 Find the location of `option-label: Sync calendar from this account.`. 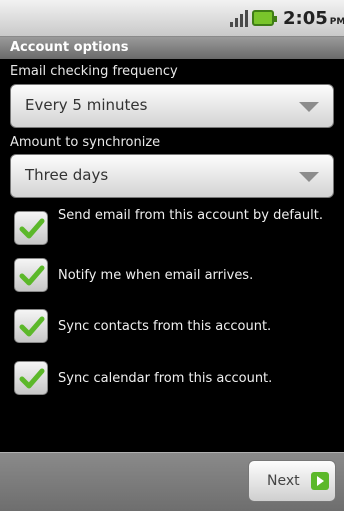

option-label: Sync calendar from this account. is located at coordinates (165, 378).